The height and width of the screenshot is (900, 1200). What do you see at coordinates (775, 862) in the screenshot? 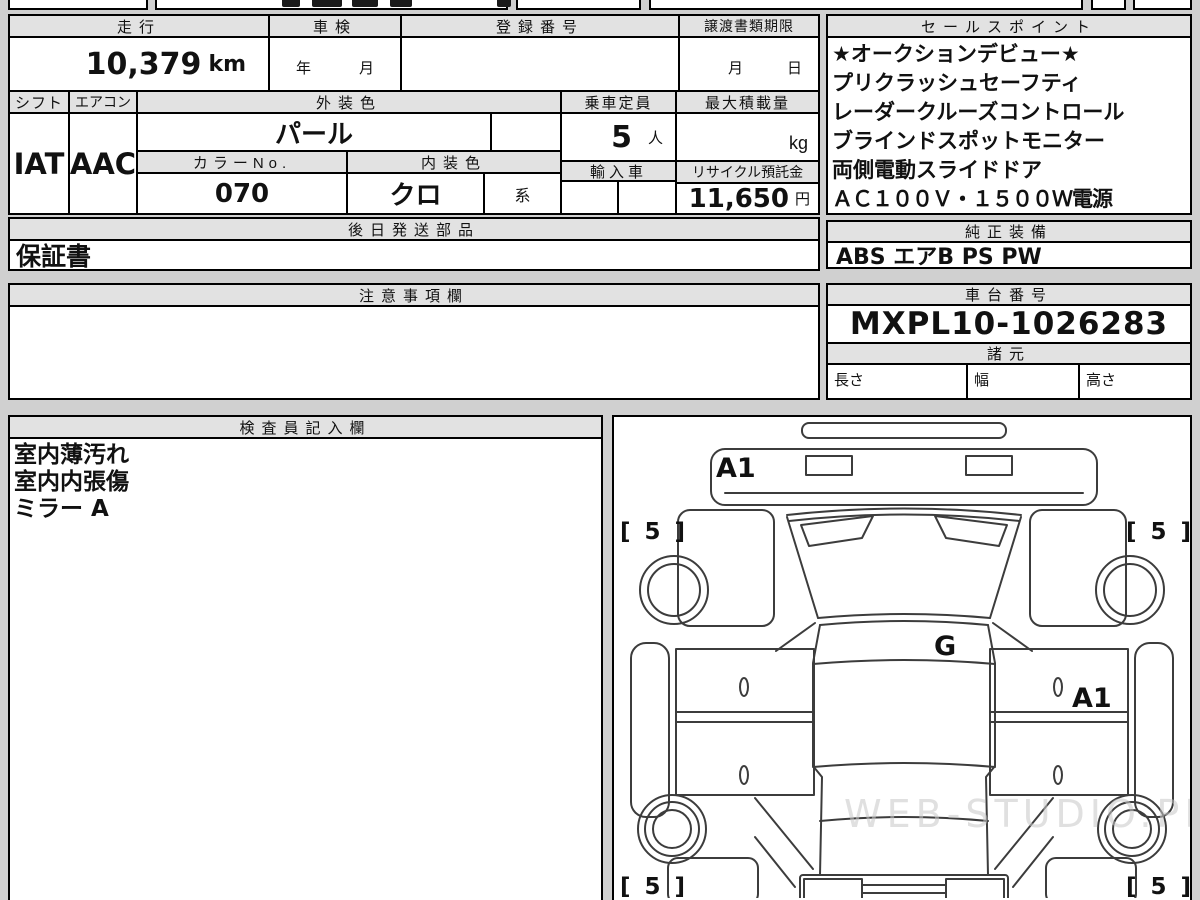
I see `d-pillar-fold` at bounding box center [775, 862].